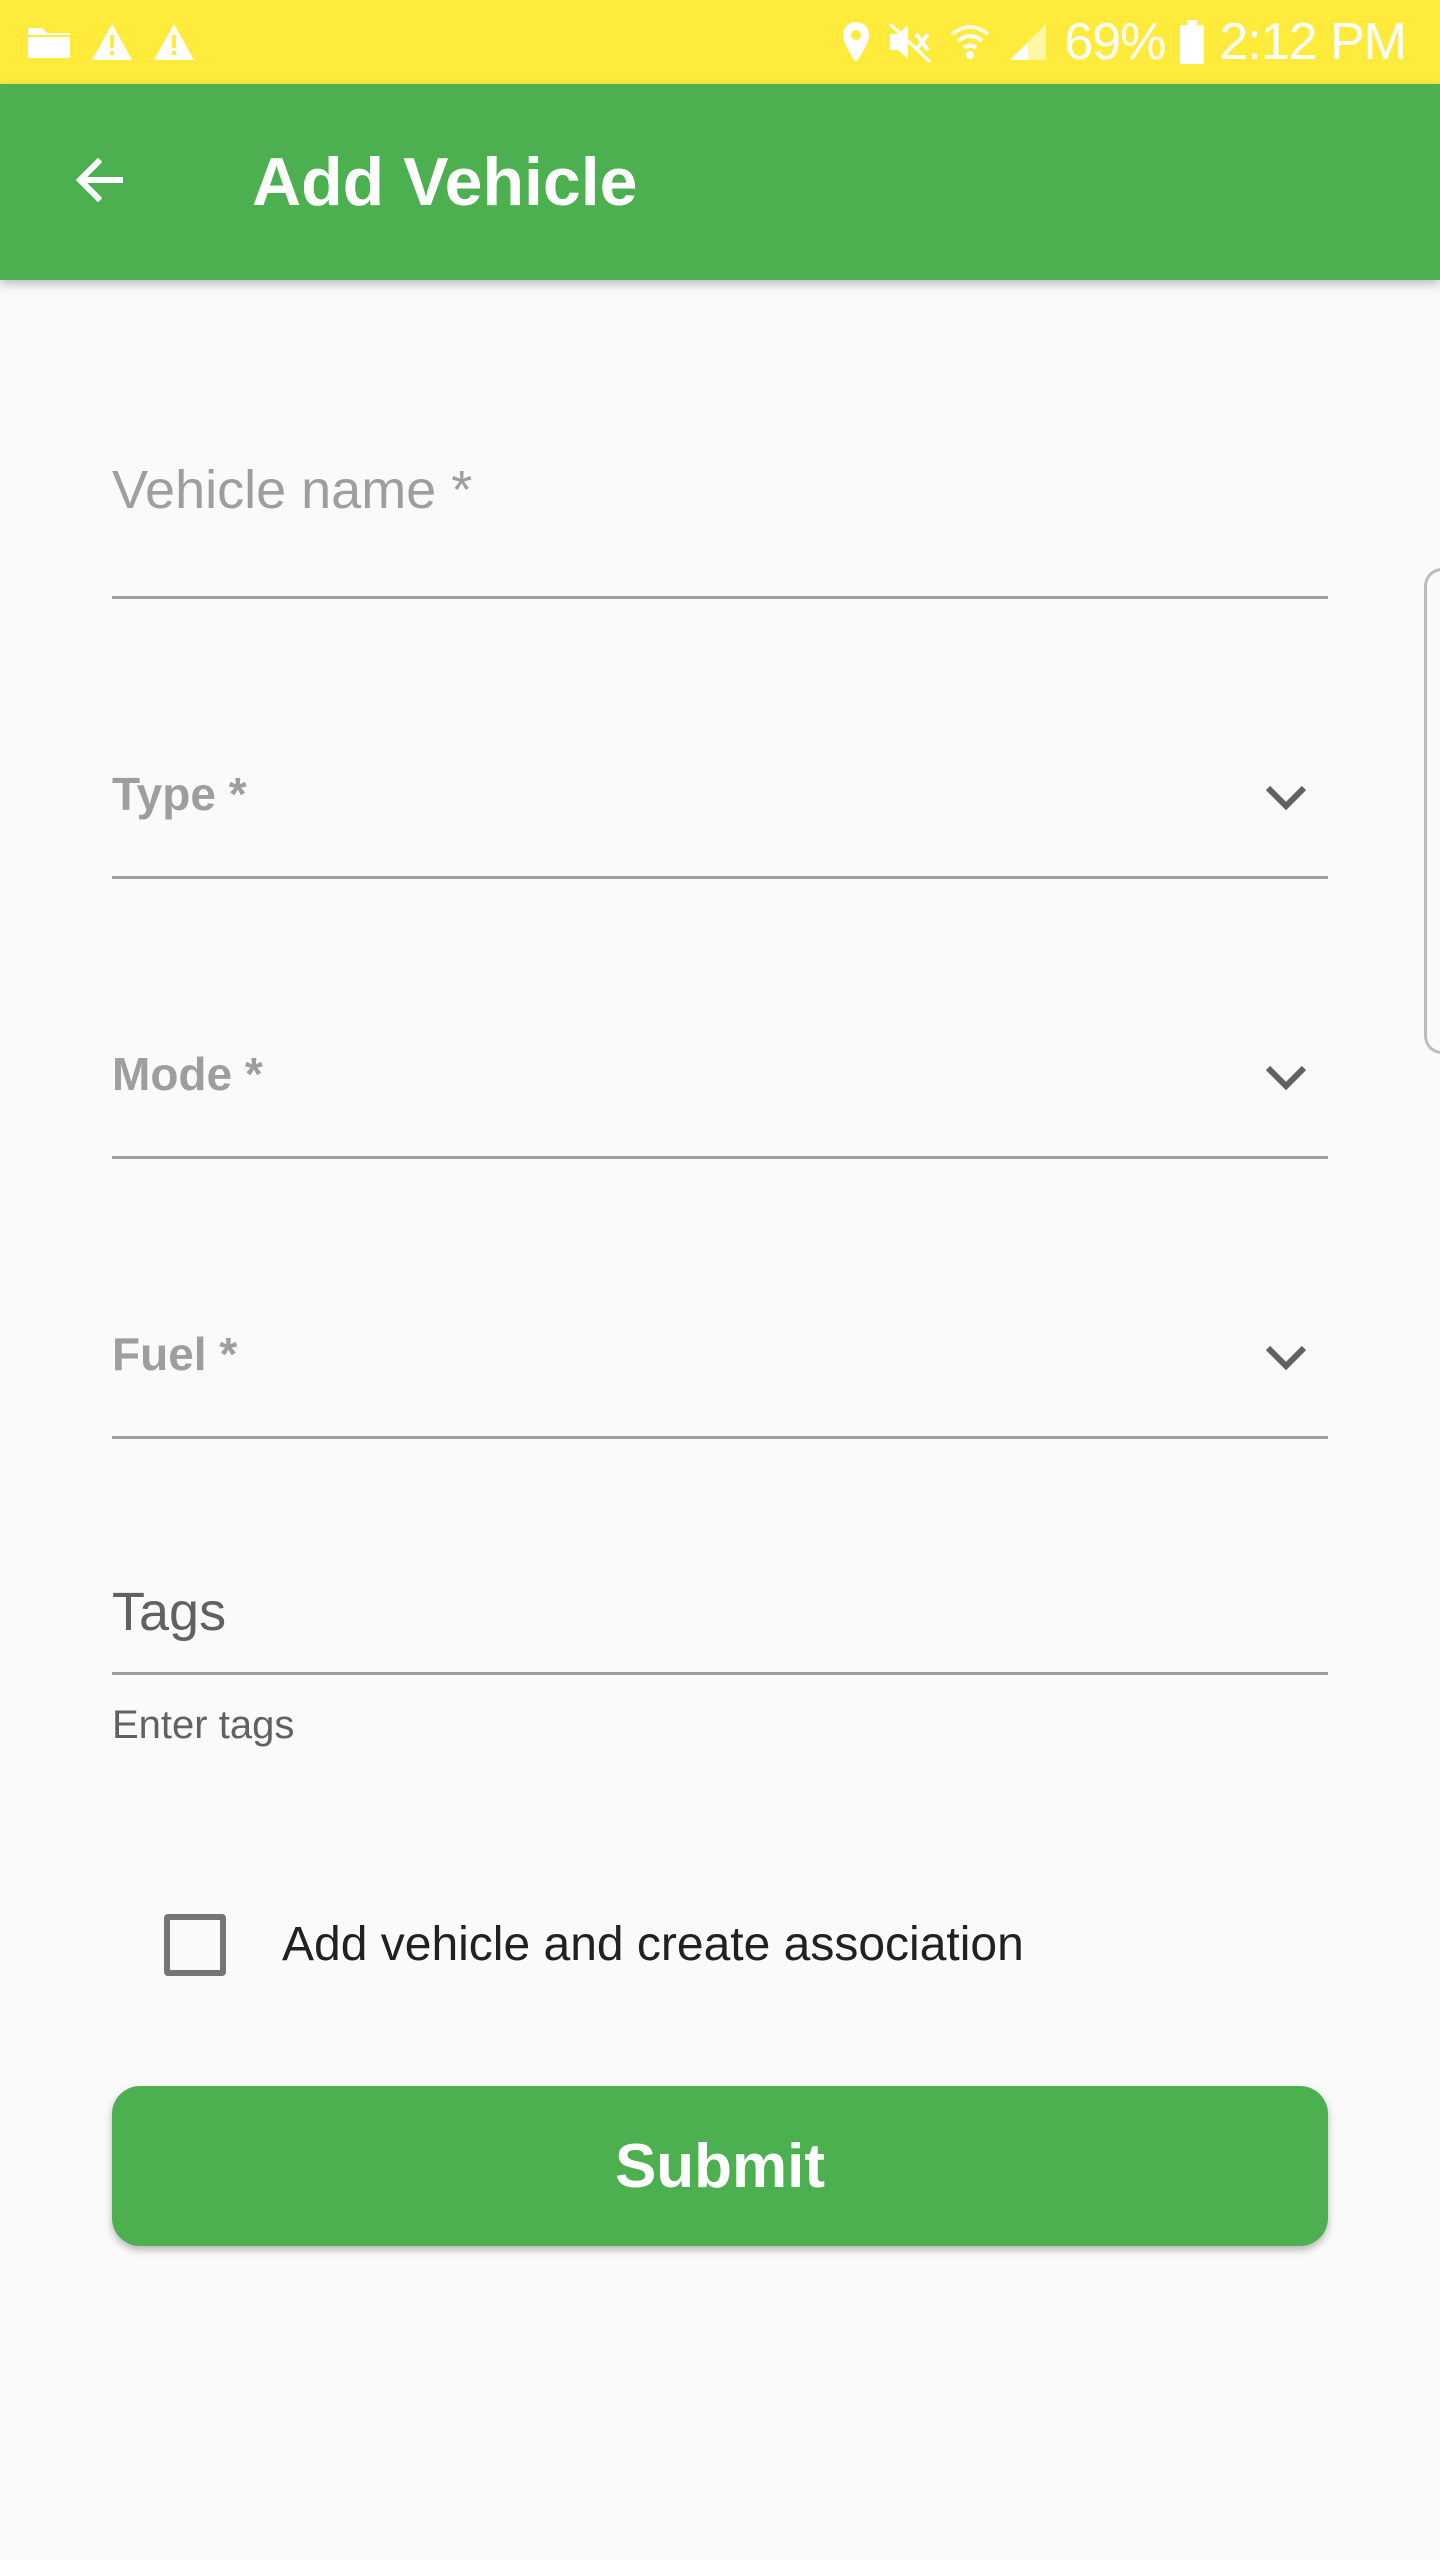 This screenshot has width=1440, height=2560. I want to click on mute-icon, so click(910, 42).